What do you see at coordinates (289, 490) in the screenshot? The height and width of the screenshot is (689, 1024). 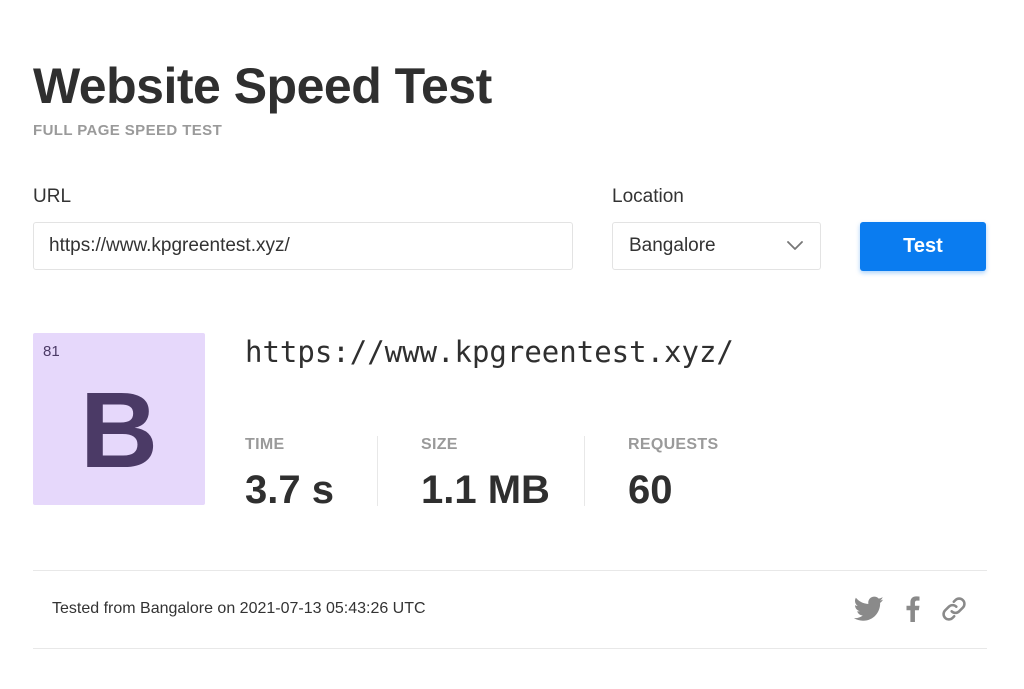 I see `metric-time-value: 3.7 s` at bounding box center [289, 490].